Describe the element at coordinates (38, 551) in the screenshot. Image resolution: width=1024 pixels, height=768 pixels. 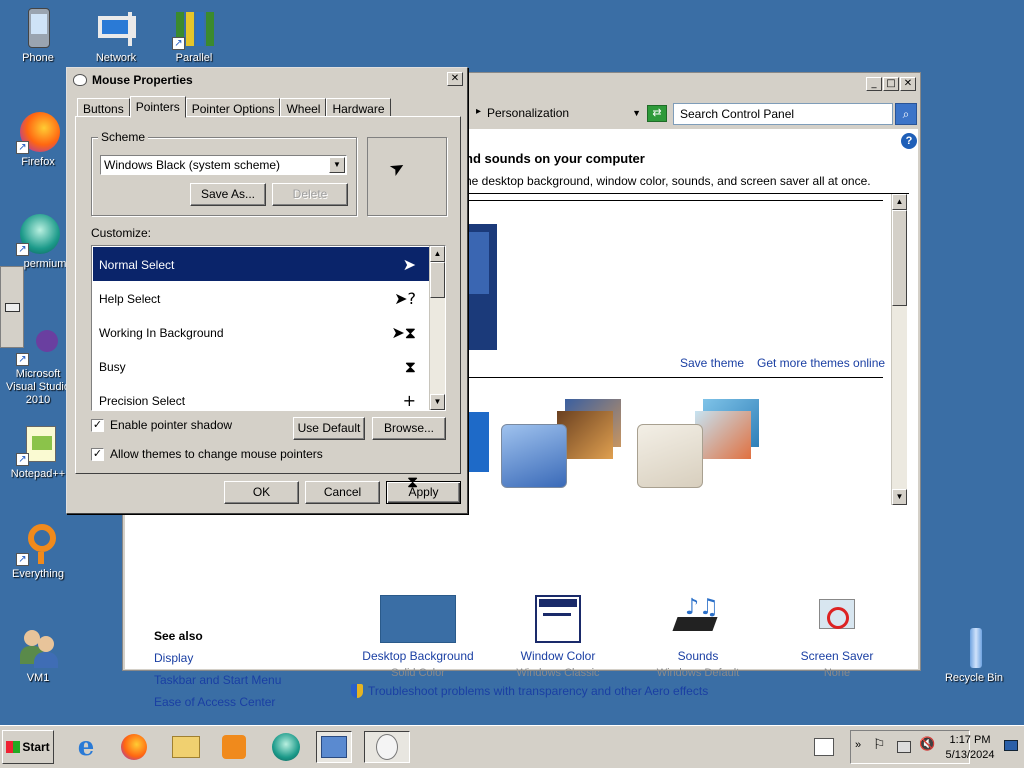
I see `desktop-icon-everything: ↗ Everything` at that location.